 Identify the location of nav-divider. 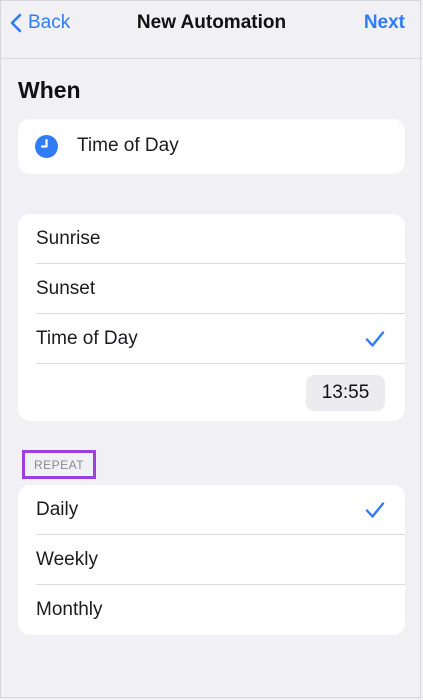
(211, 58).